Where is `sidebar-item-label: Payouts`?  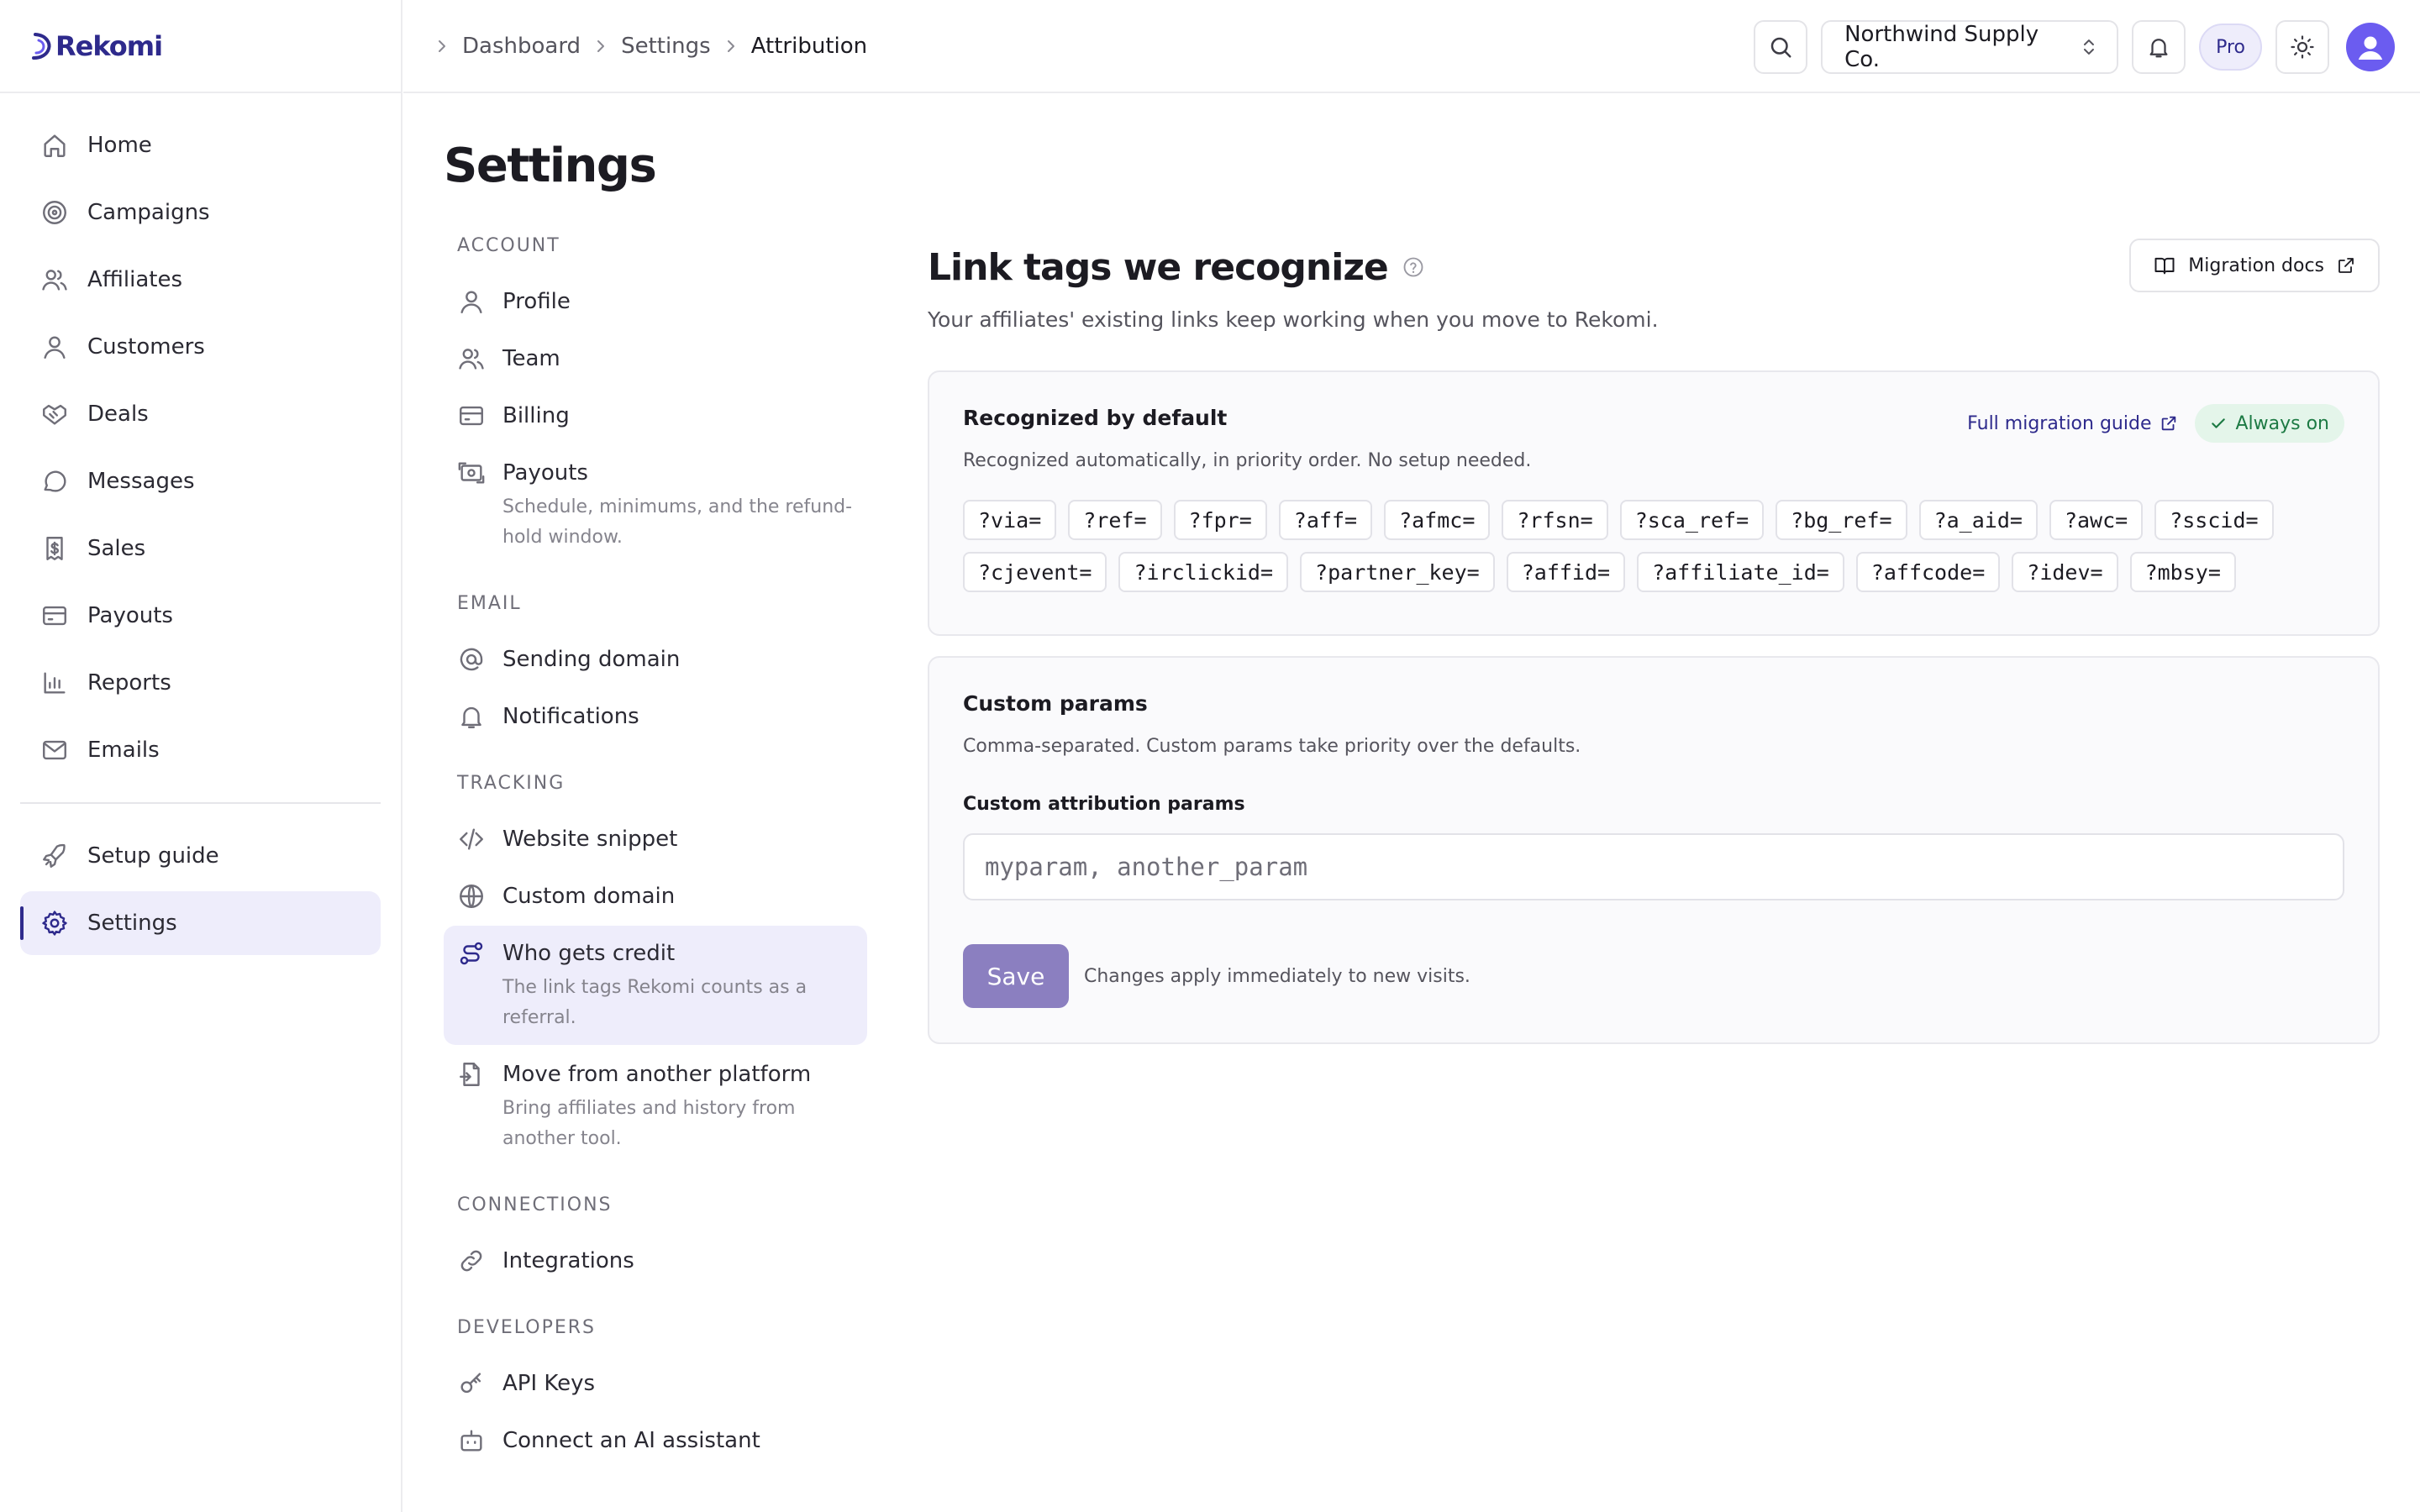 sidebar-item-label: Payouts is located at coordinates (130, 615).